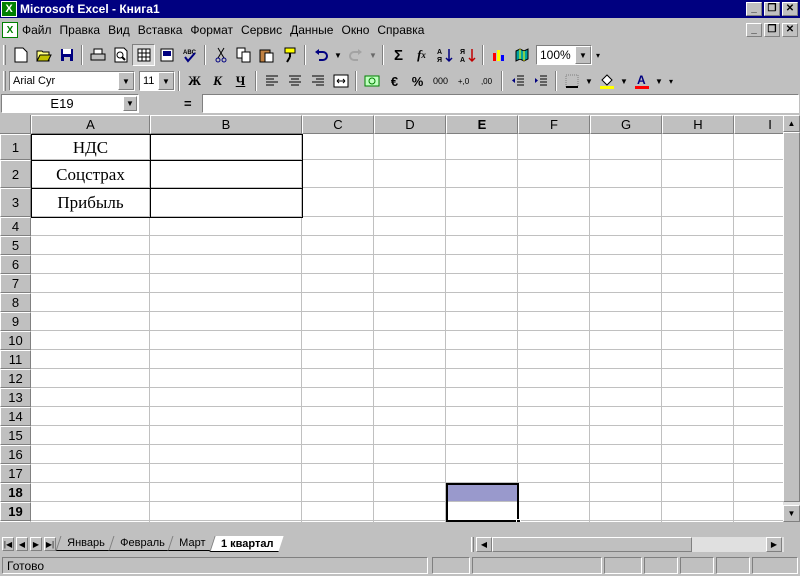 The width and height of the screenshot is (800, 576). Describe the element at coordinates (421, 55) in the screenshot. I see `function-icon: fx` at that location.